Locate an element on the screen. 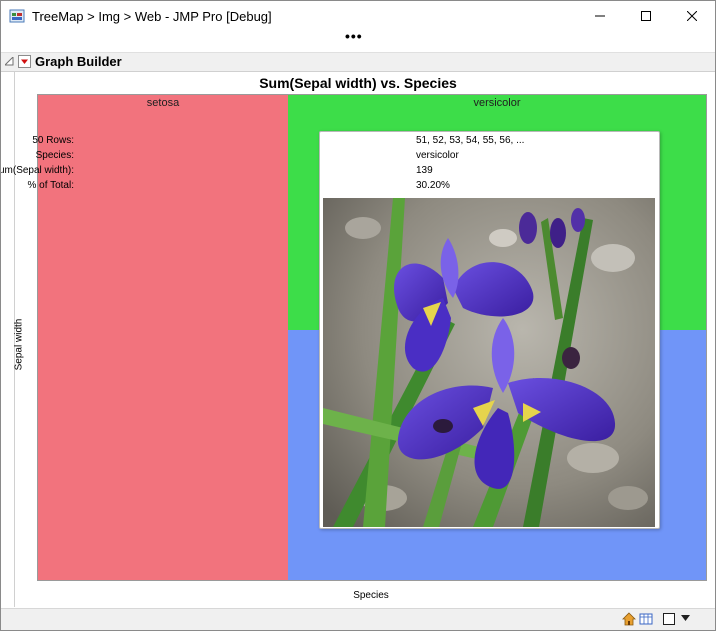  grid-icon is located at coordinates (646, 619).